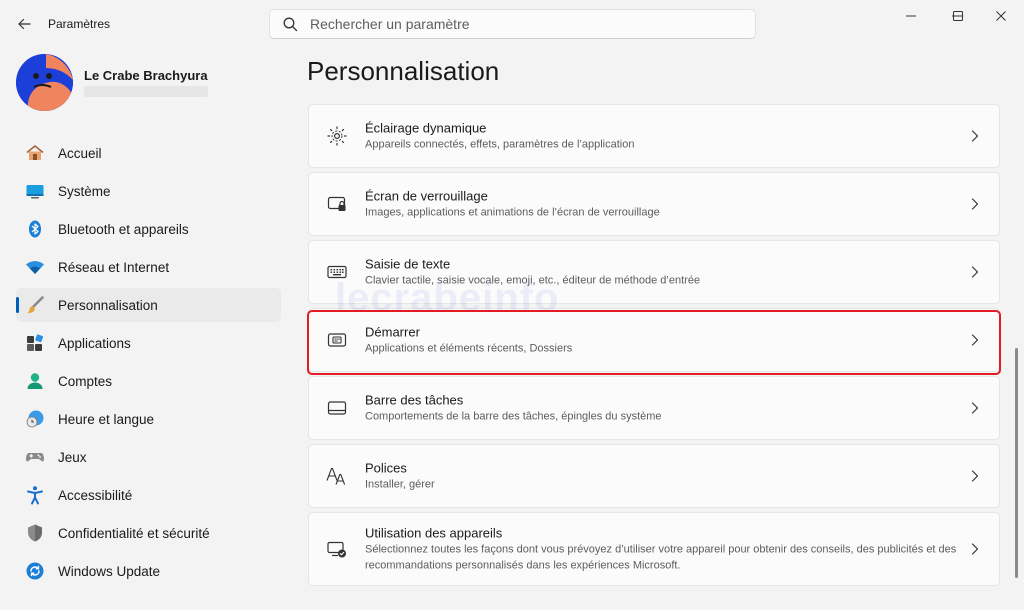 This screenshot has height=610, width=1024. I want to click on brush-icon, so click(35, 305).